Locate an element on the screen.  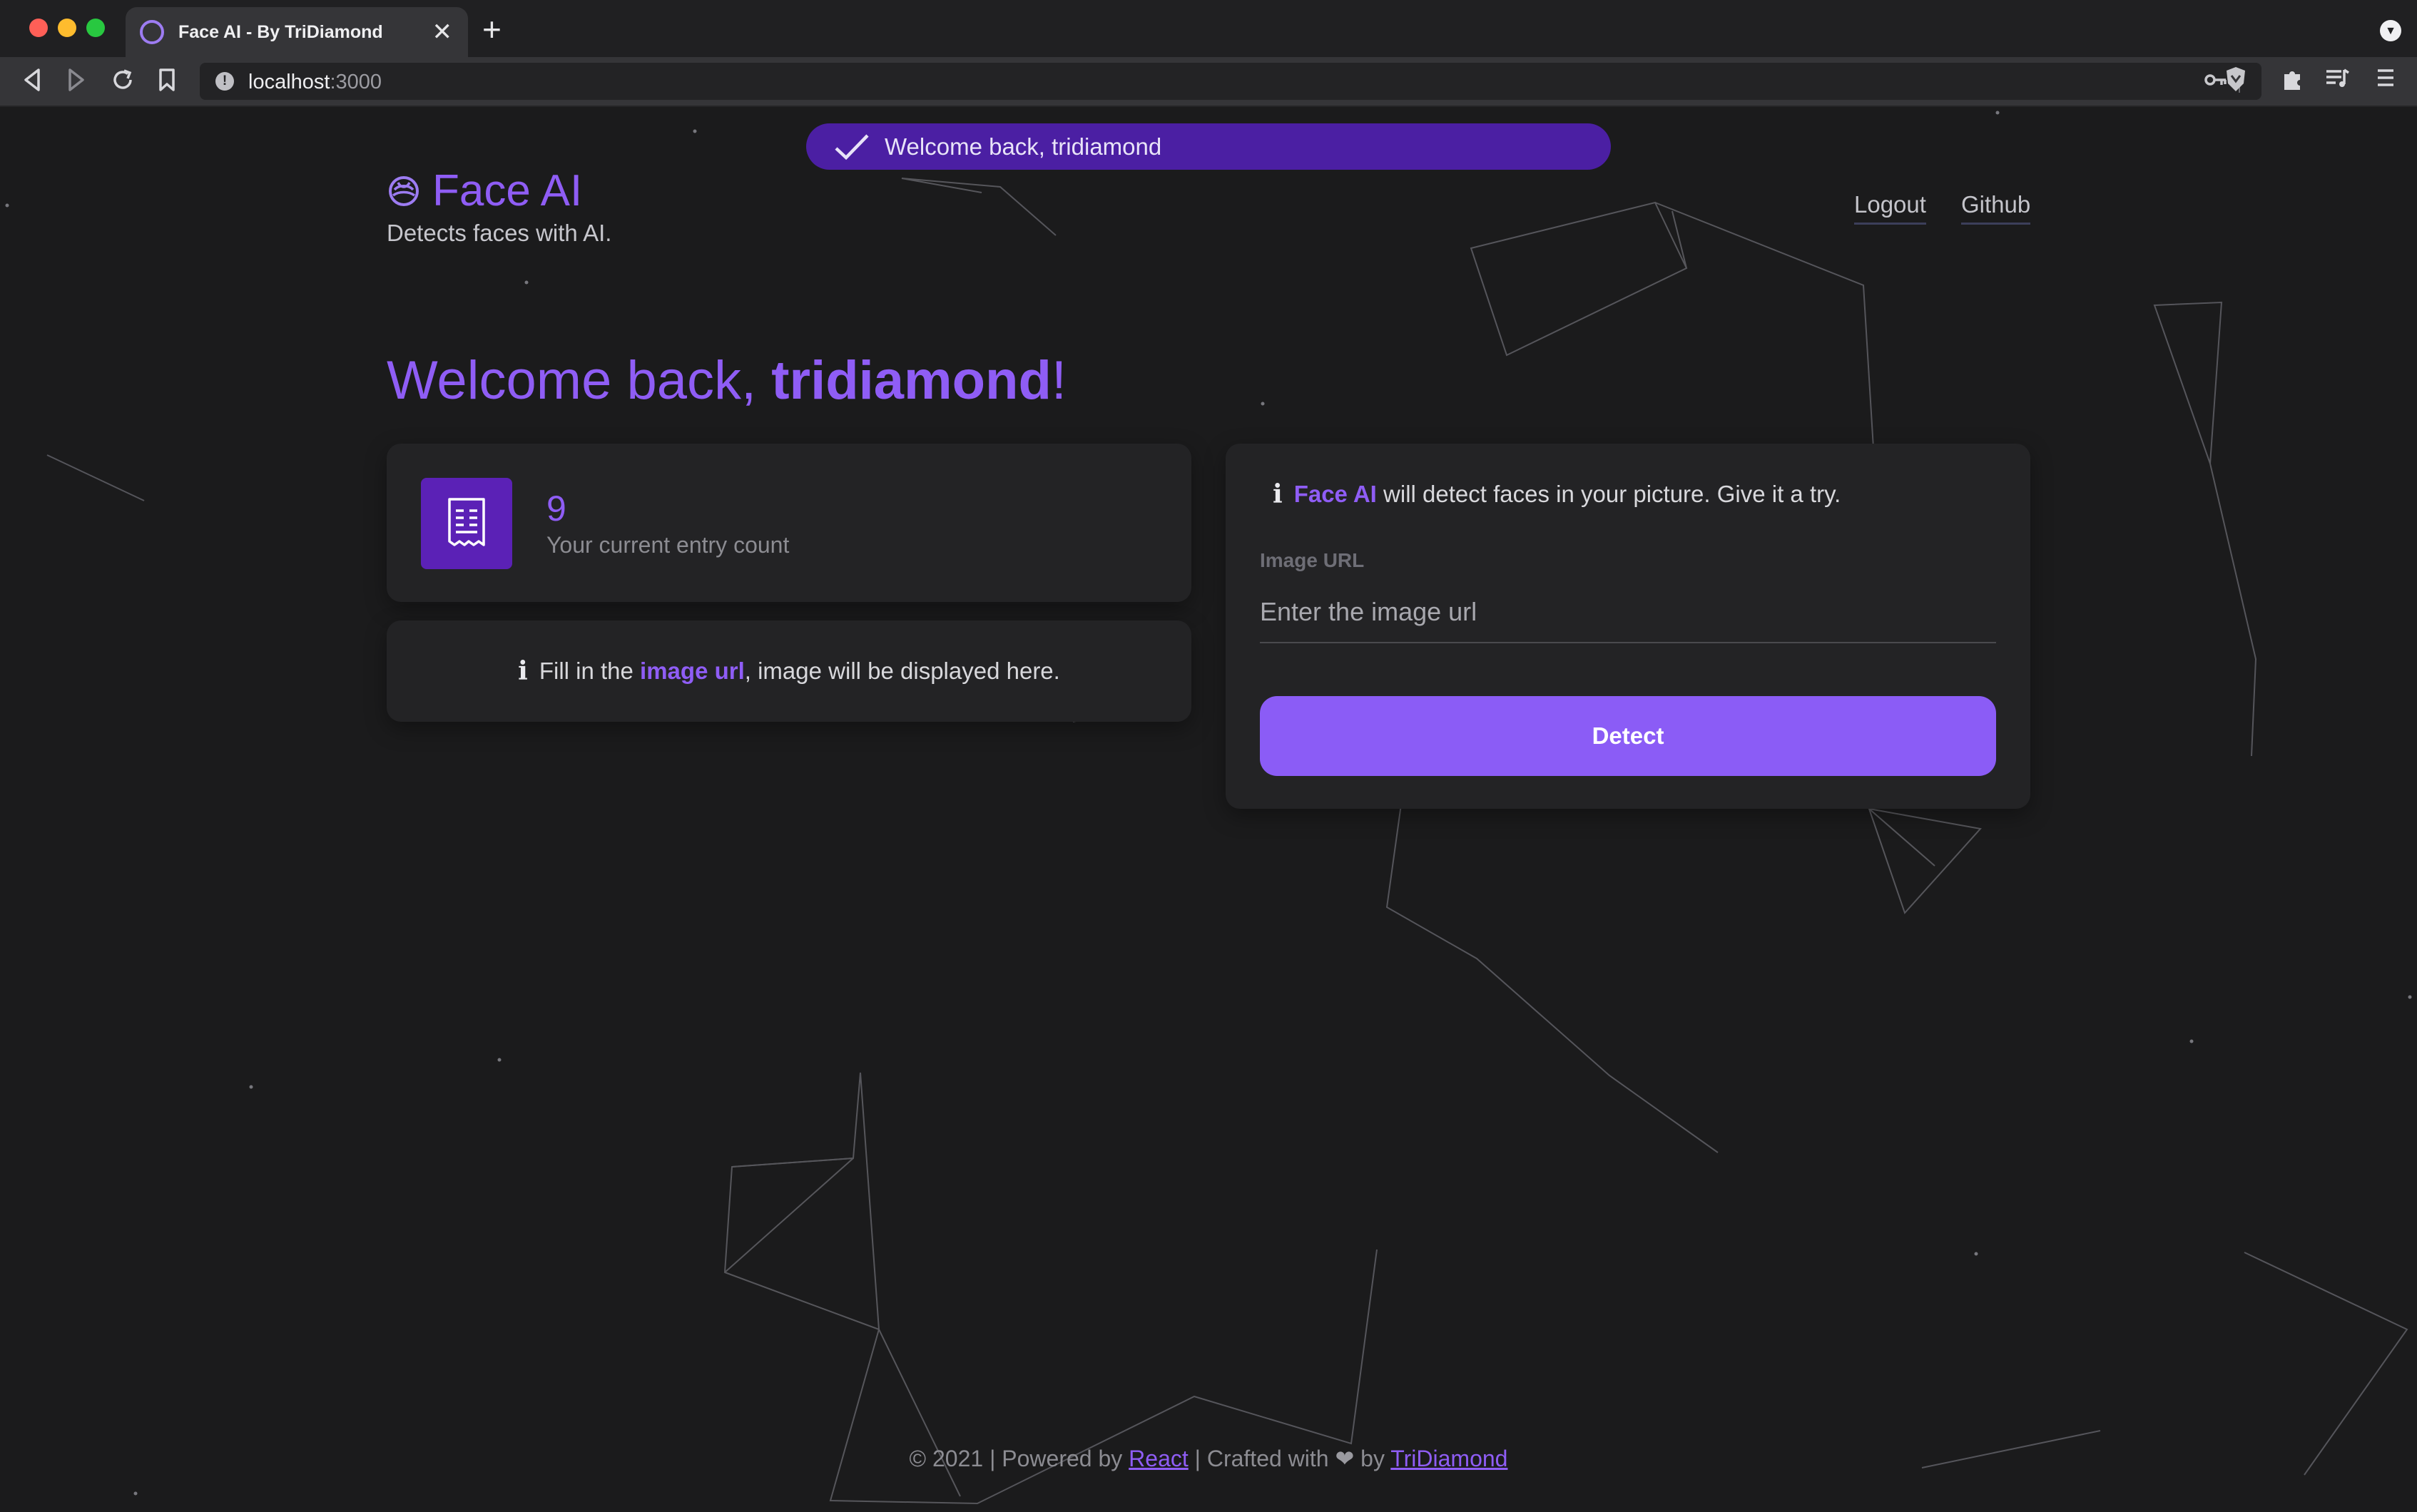
address-bar: ! localhost:3000 is located at coordinates (1230, 81).